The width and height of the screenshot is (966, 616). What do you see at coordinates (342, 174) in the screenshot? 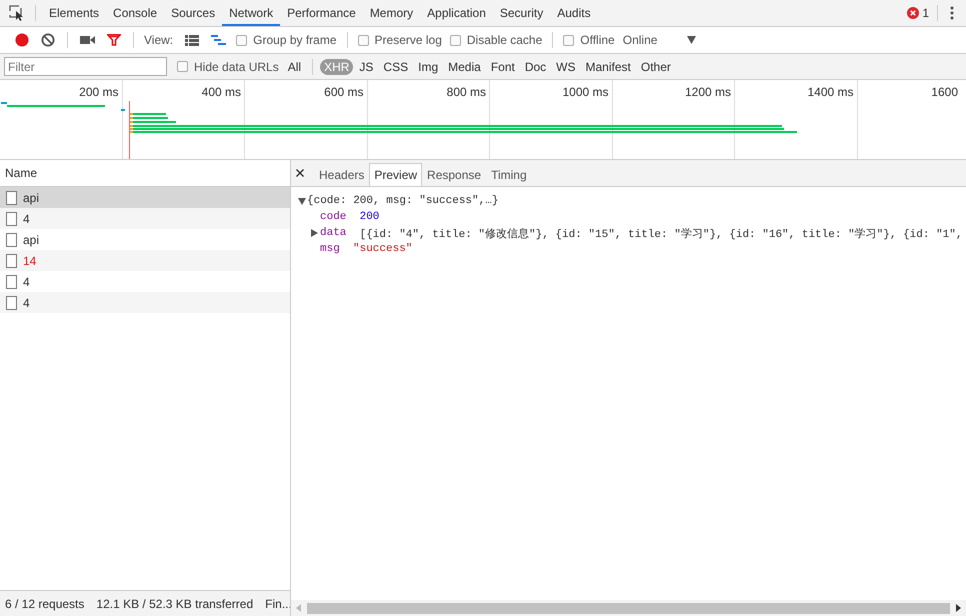
I see `detail-tab: Headers` at bounding box center [342, 174].